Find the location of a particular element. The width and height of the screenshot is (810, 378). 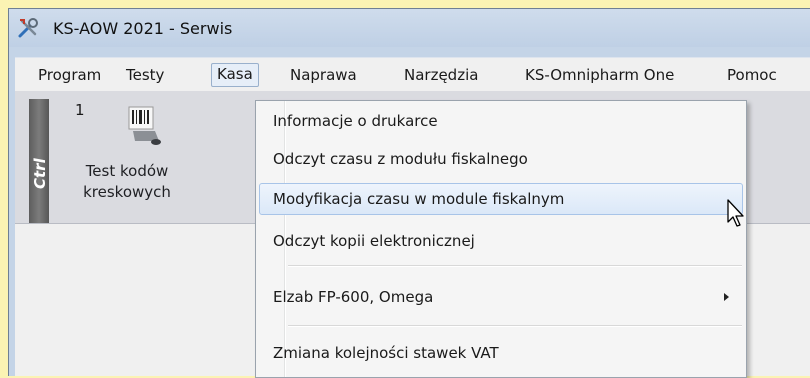

menu-kasa: Kasa is located at coordinates (235, 75).